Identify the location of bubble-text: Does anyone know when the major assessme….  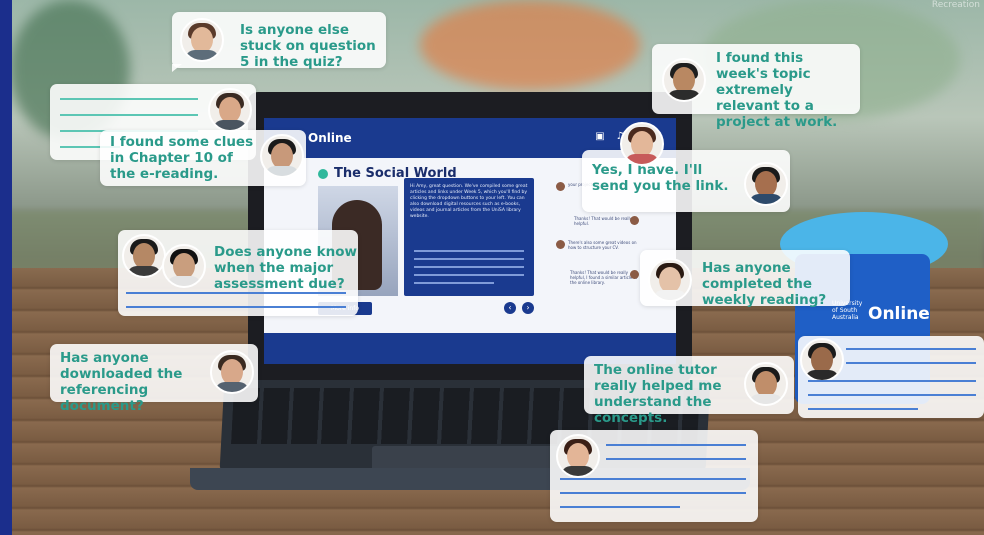
(285, 268).